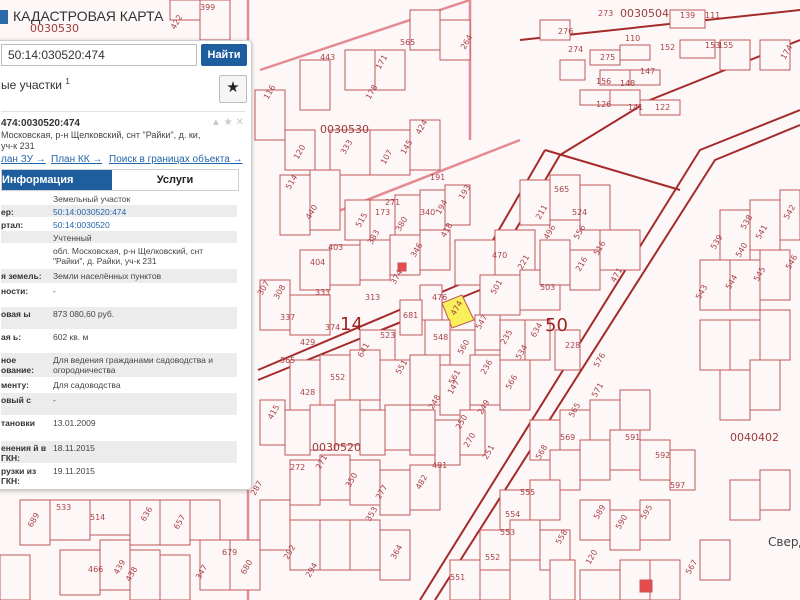 Image resolution: width=800 pixels, height=600 pixels. What do you see at coordinates (16, 314) in the screenshot?
I see `info-key: овая ы` at bounding box center [16, 314].